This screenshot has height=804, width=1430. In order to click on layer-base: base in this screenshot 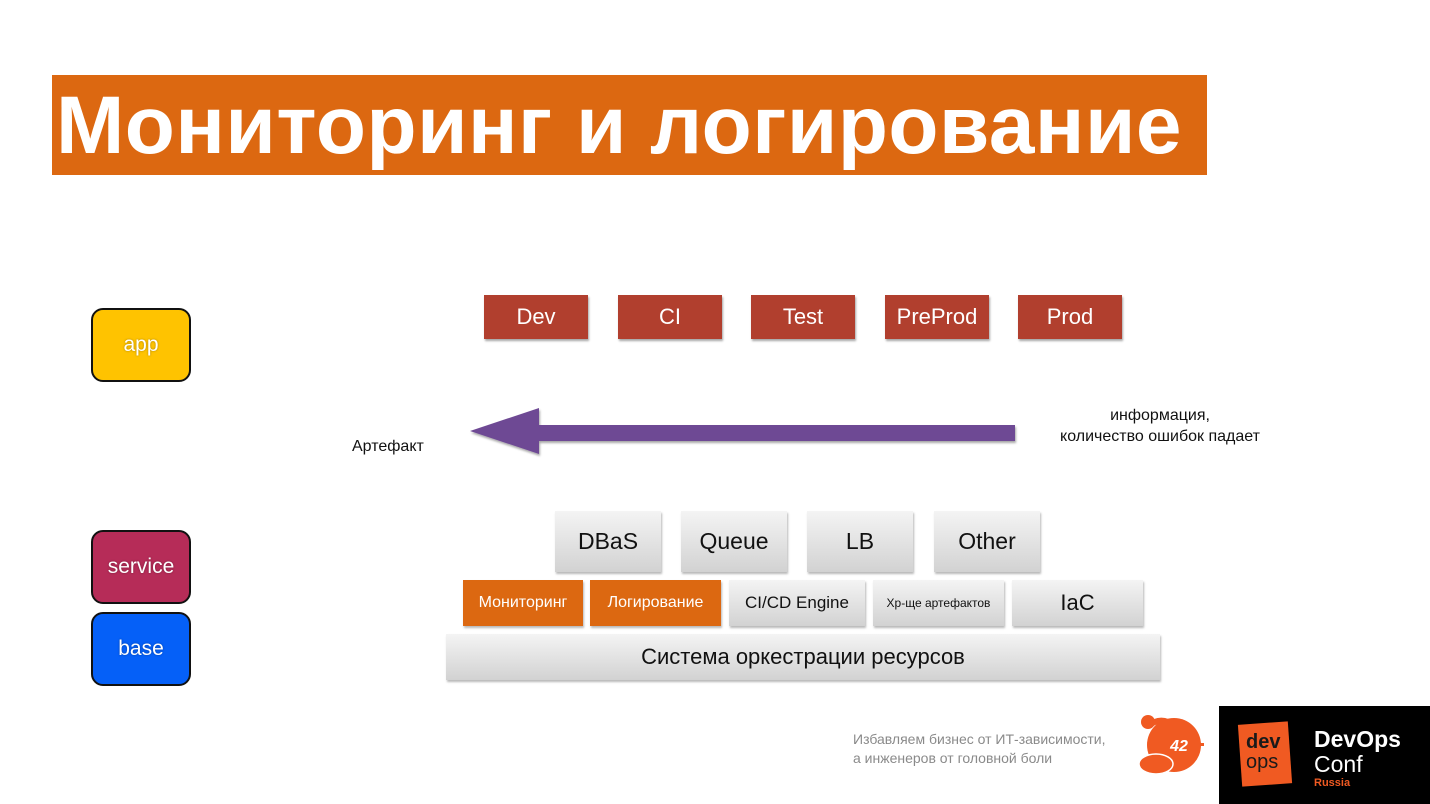, I will do `click(141, 649)`.